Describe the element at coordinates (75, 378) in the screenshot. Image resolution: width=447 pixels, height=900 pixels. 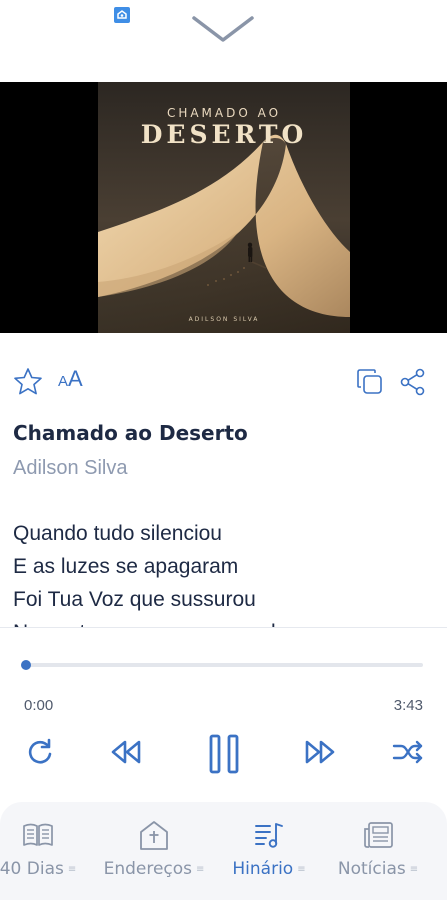
I see `font-size-large-label: A` at that location.